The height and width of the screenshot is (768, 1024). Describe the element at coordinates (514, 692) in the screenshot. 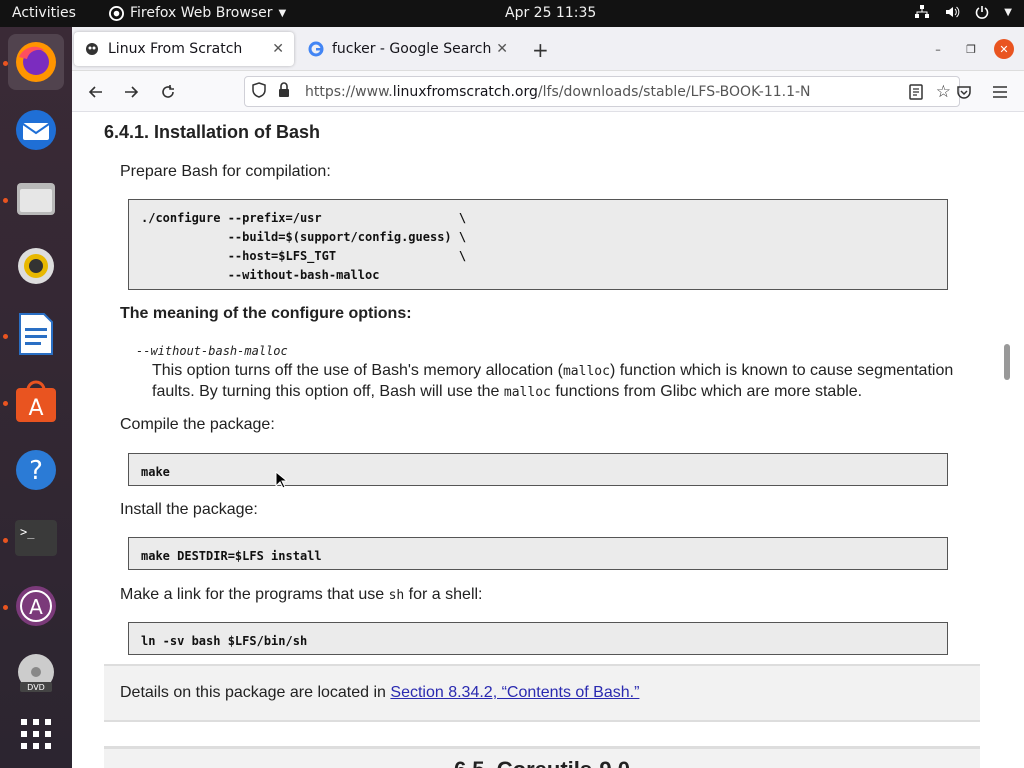

I see `details-link: Section 8.34.2, “Contents of Bash.”` at that location.